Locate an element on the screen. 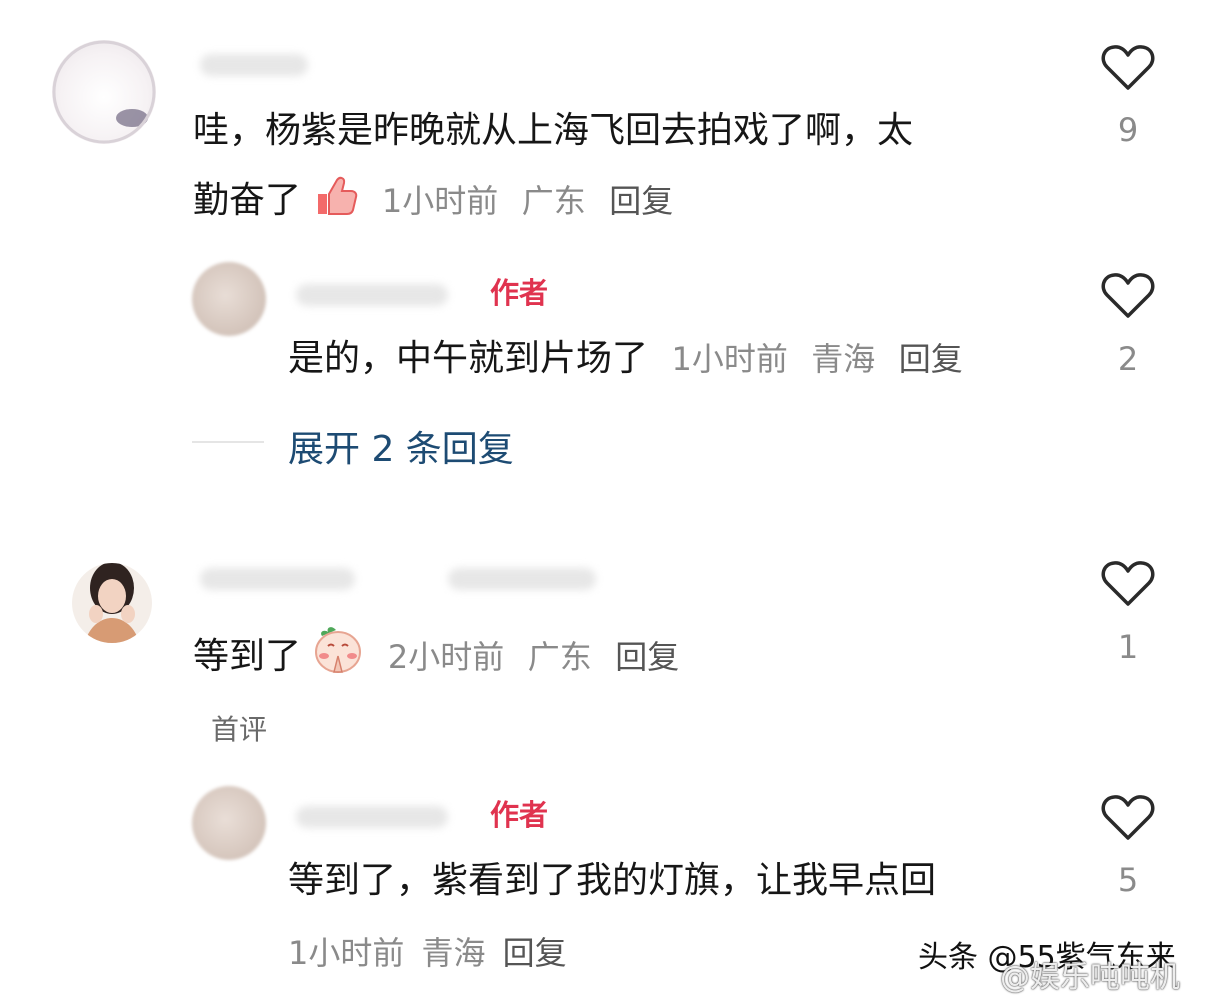 Image resolution: width=1206 pixels, height=995 pixels. comment-row: 等到了 2小时前 广东 回复 is located at coordinates (436, 654).